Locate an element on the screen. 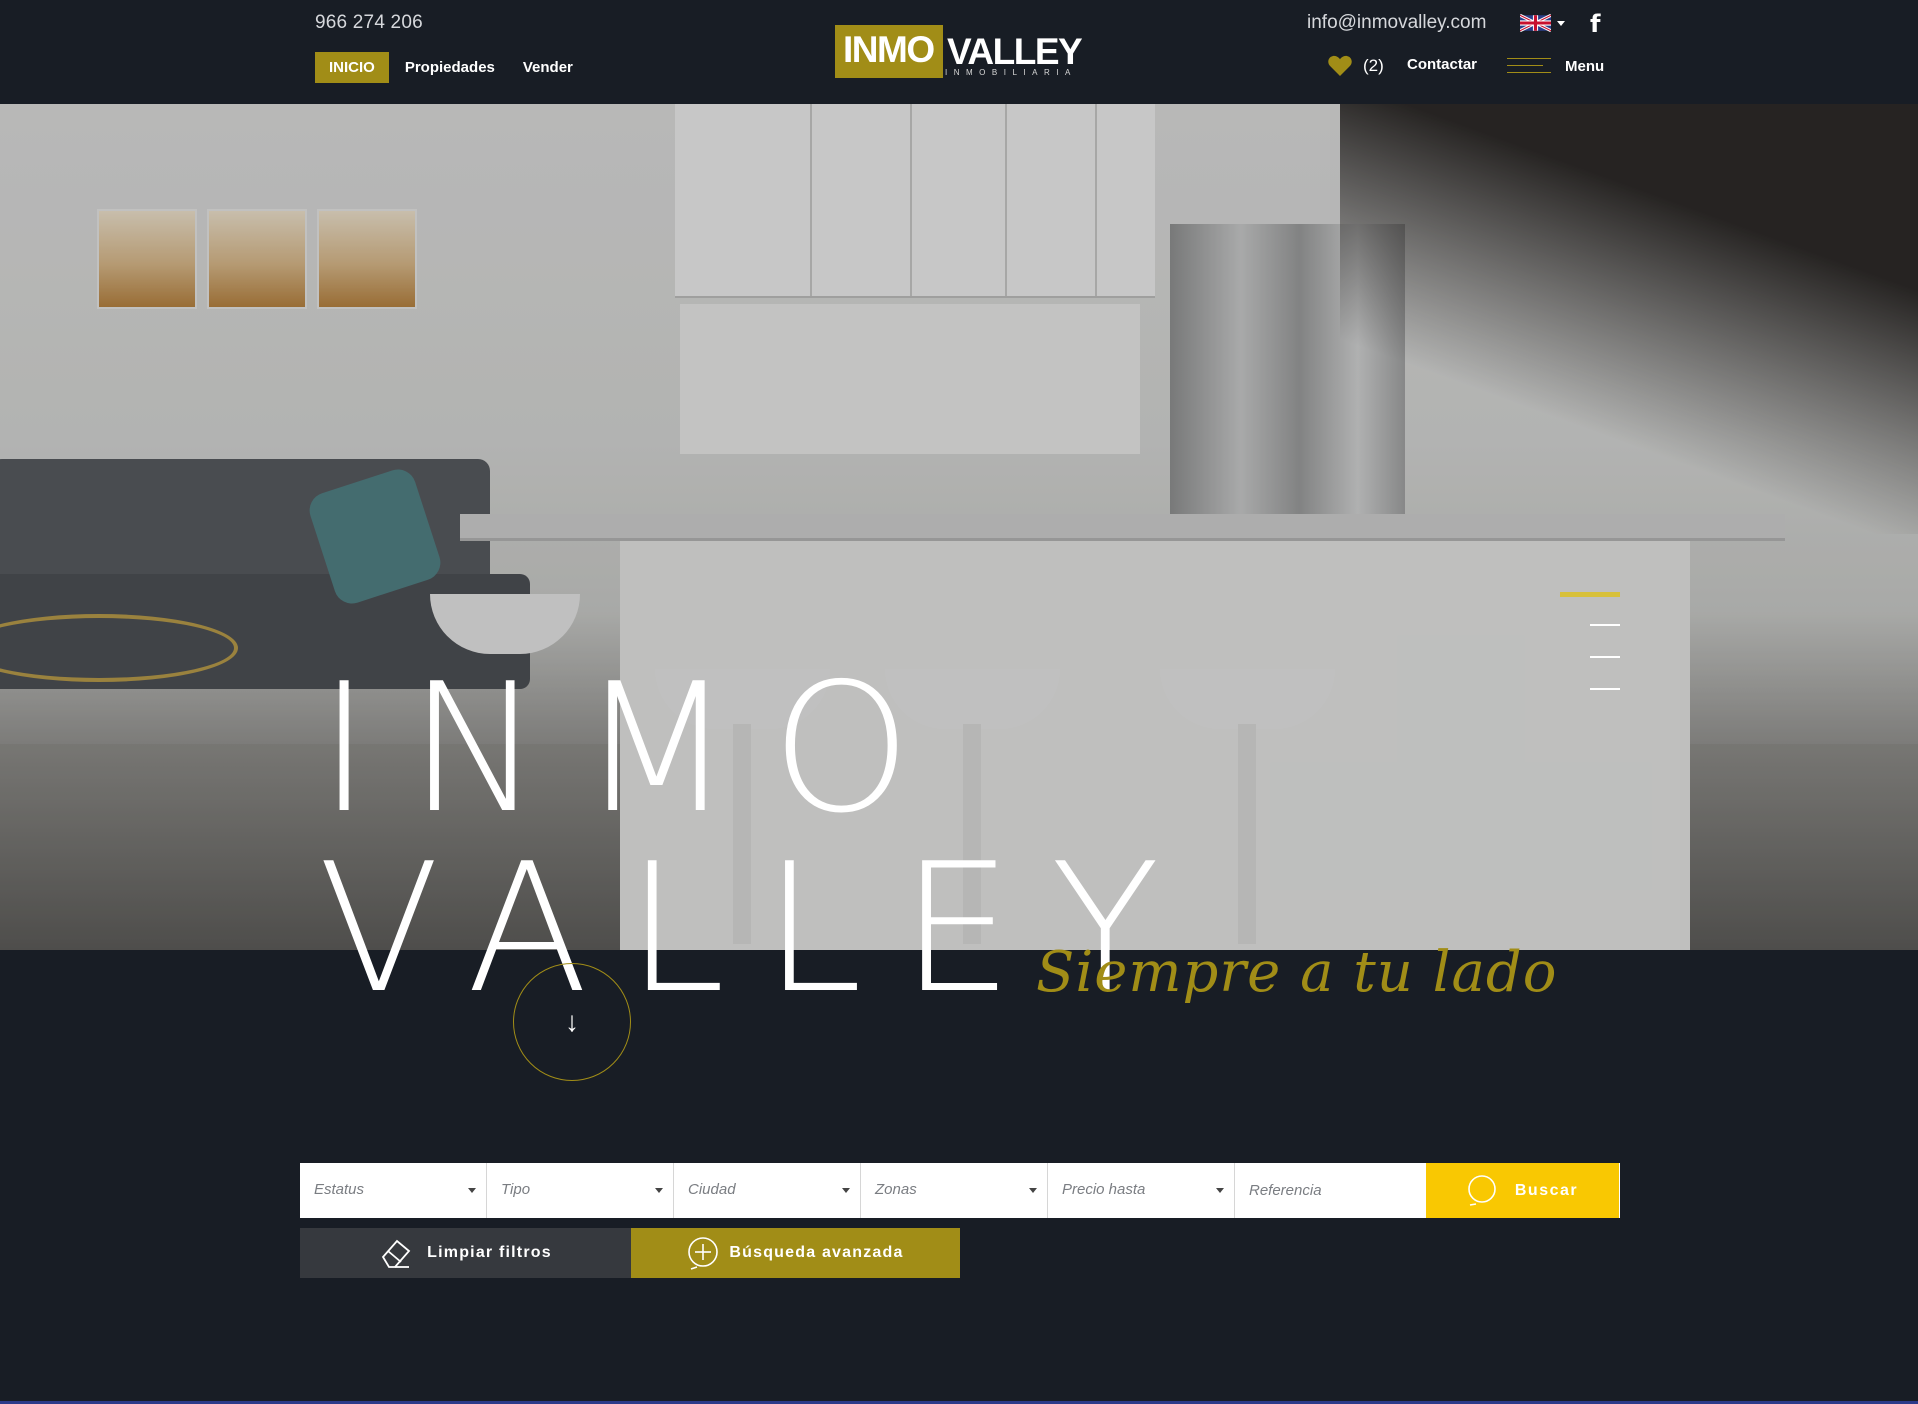 The height and width of the screenshot is (1404, 1918). hero-tagline: Siempre a tu lado is located at coordinates (1297, 972).